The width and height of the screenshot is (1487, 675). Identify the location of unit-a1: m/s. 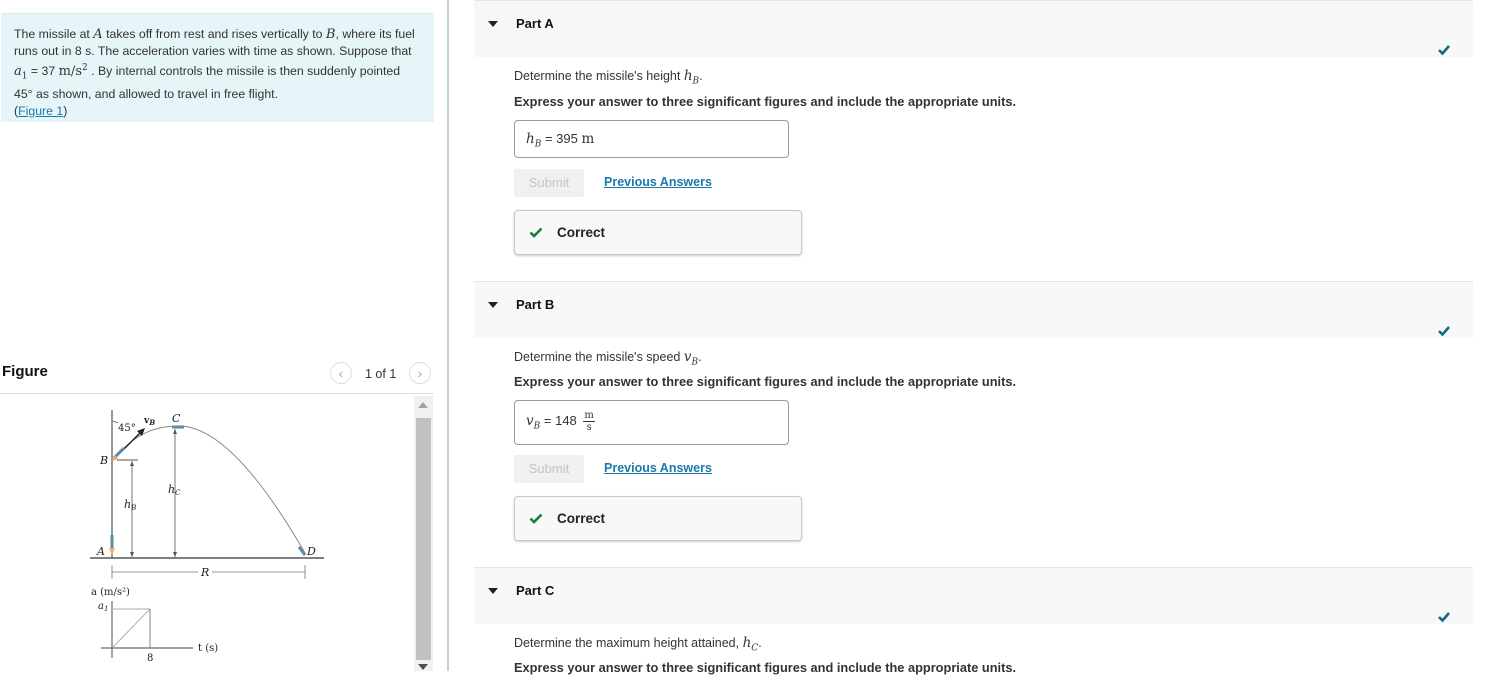
(70, 72).